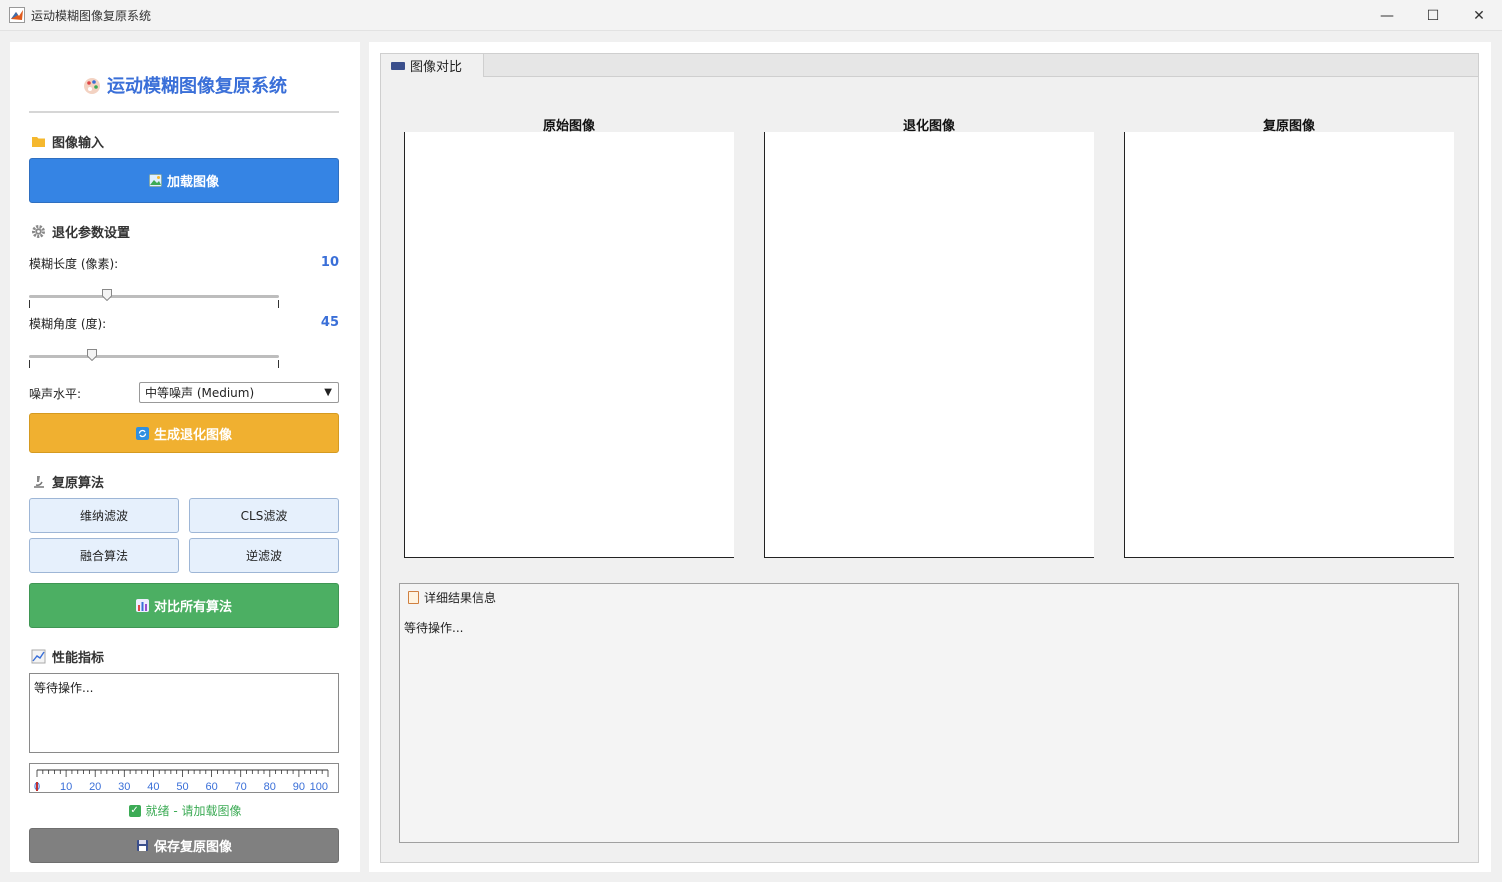 This screenshot has width=1502, height=882. I want to click on blur-angle-label: 模糊角度 (度):, so click(68, 324).